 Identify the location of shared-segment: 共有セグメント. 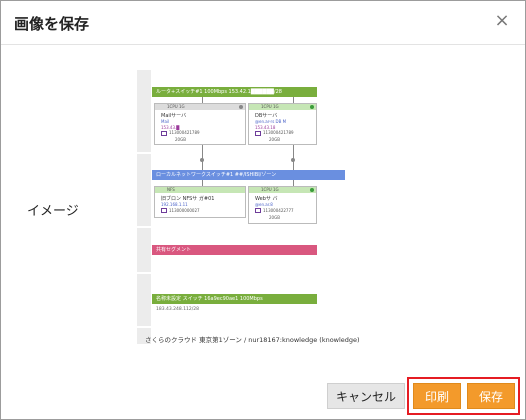
(234, 250).